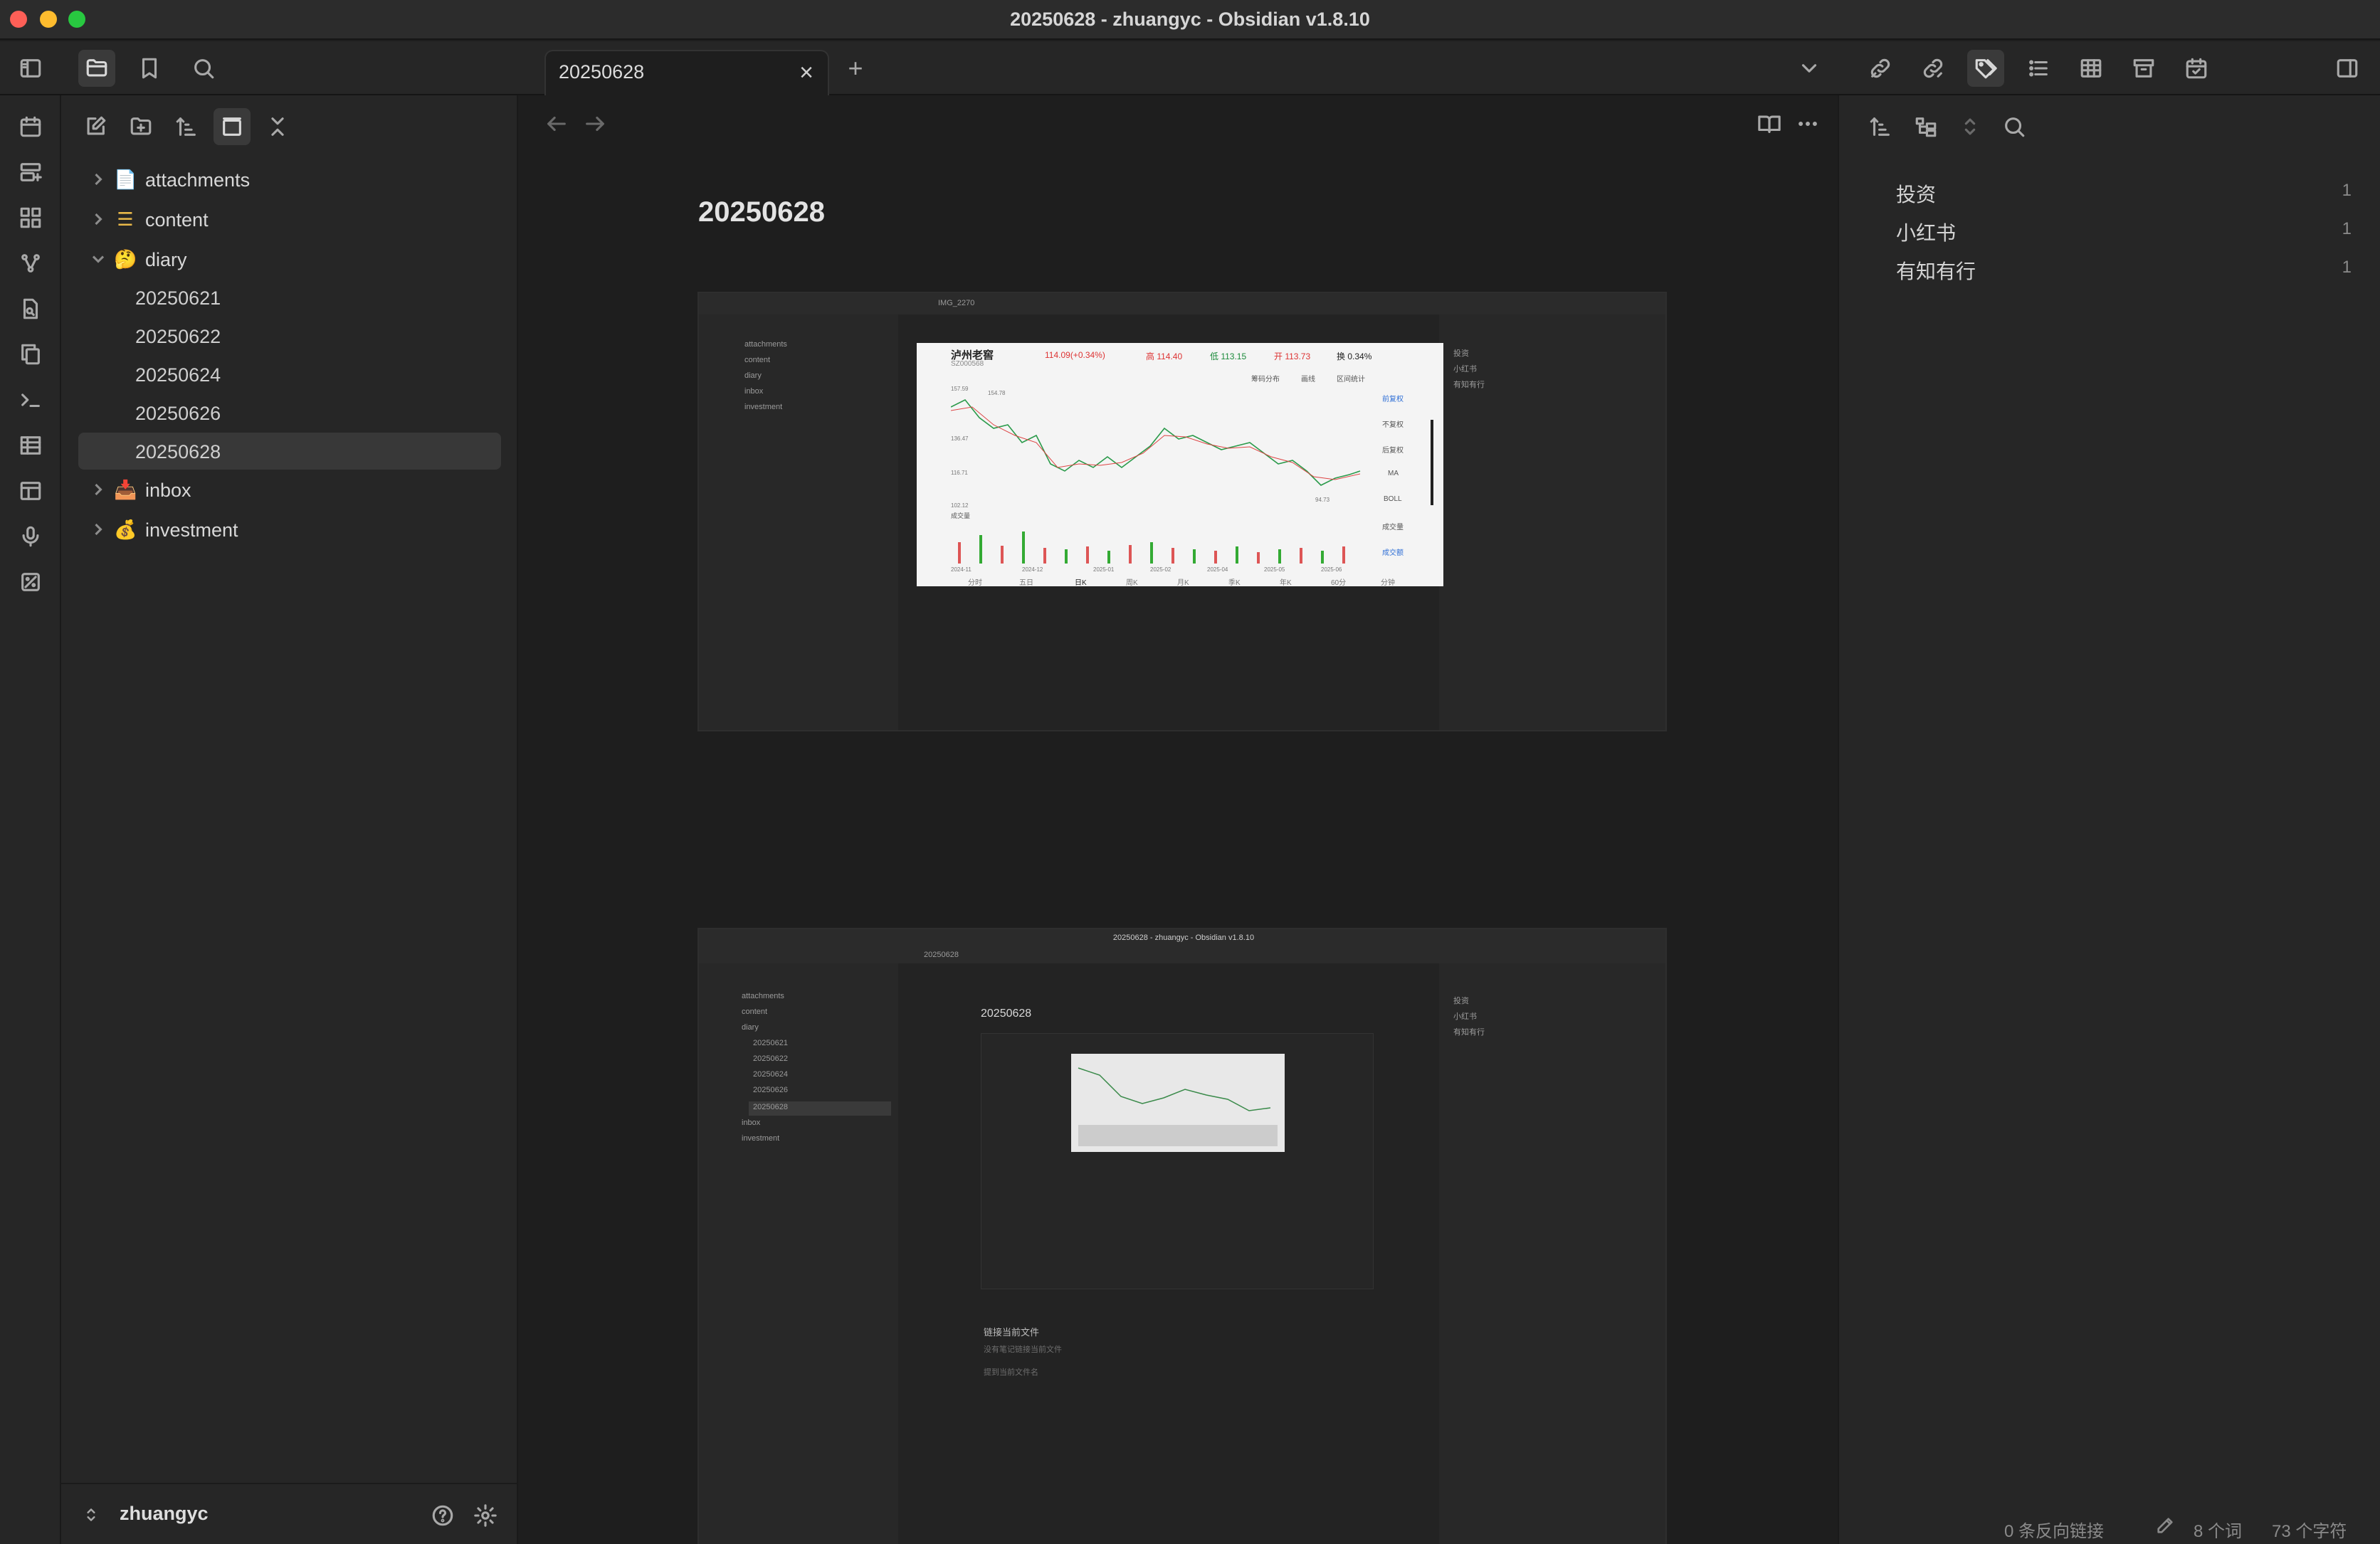  Describe the element at coordinates (203, 68) in the screenshot. I see `search-icon` at that location.